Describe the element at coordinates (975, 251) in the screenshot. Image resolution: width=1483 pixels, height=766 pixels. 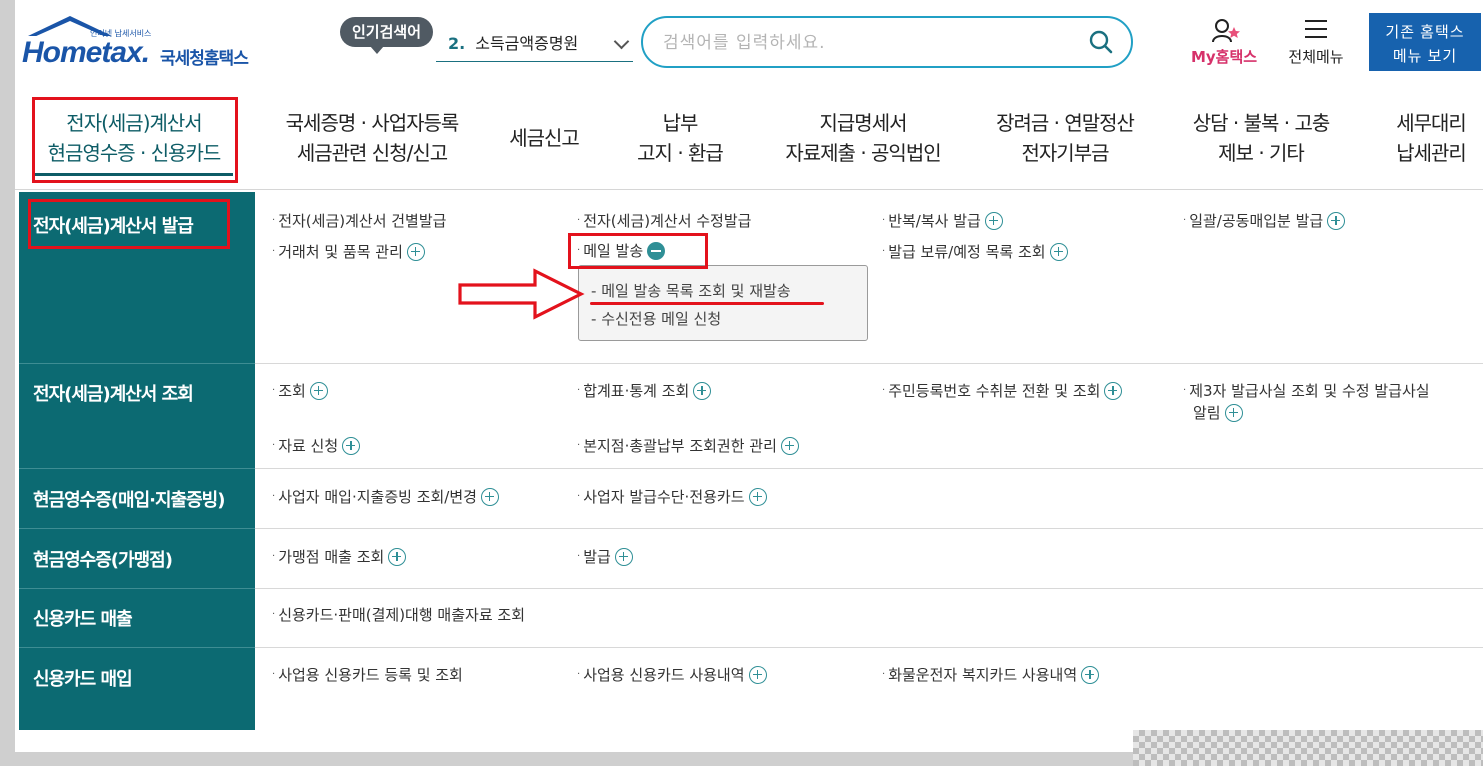
I see `link-pending-list: · 발급 보류/예정 목록 조회` at that location.